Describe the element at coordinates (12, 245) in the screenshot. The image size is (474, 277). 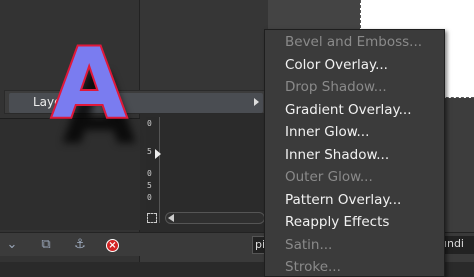
I see `chevron-down-icon: ⌄` at that location.